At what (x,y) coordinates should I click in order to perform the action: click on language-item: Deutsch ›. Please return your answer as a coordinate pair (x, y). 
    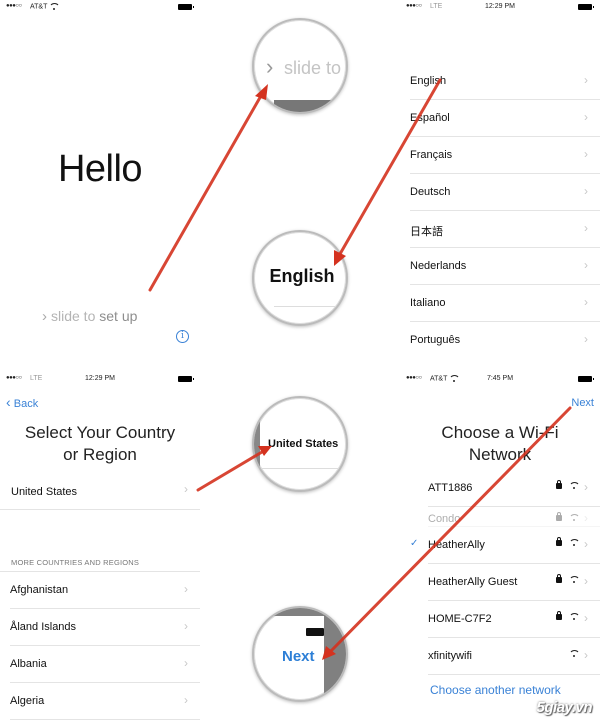
    Looking at the image, I should click on (505, 192).